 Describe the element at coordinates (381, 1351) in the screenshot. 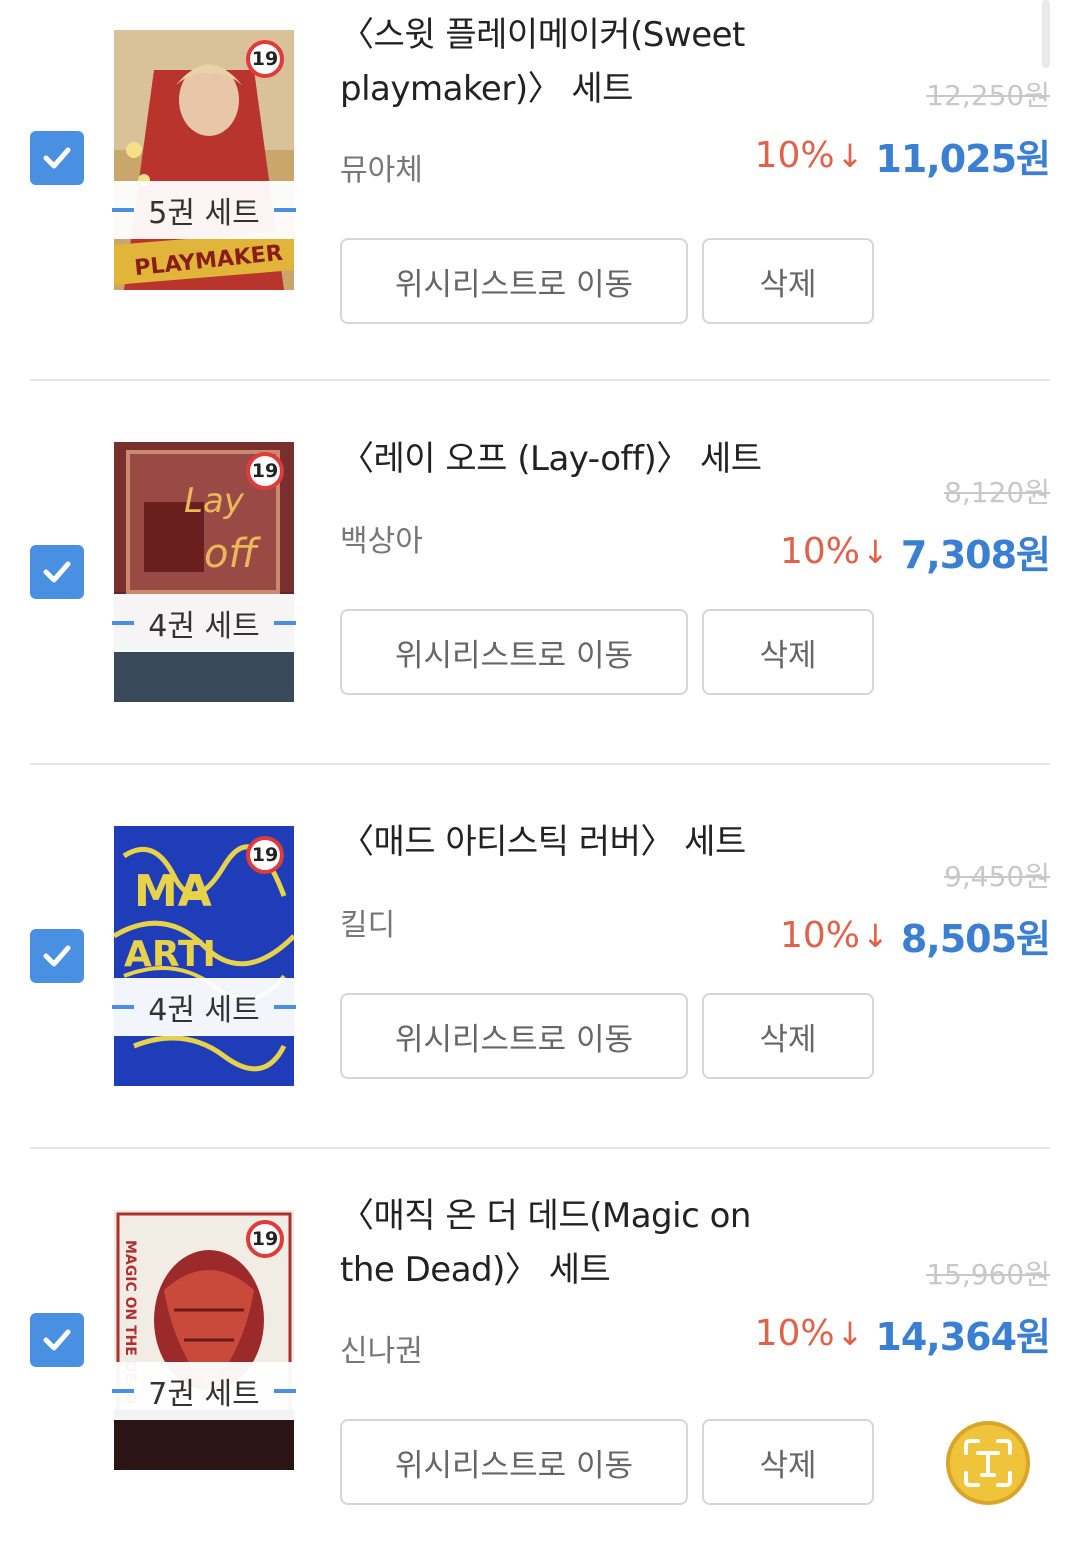

I see `book-author: 신나권` at that location.